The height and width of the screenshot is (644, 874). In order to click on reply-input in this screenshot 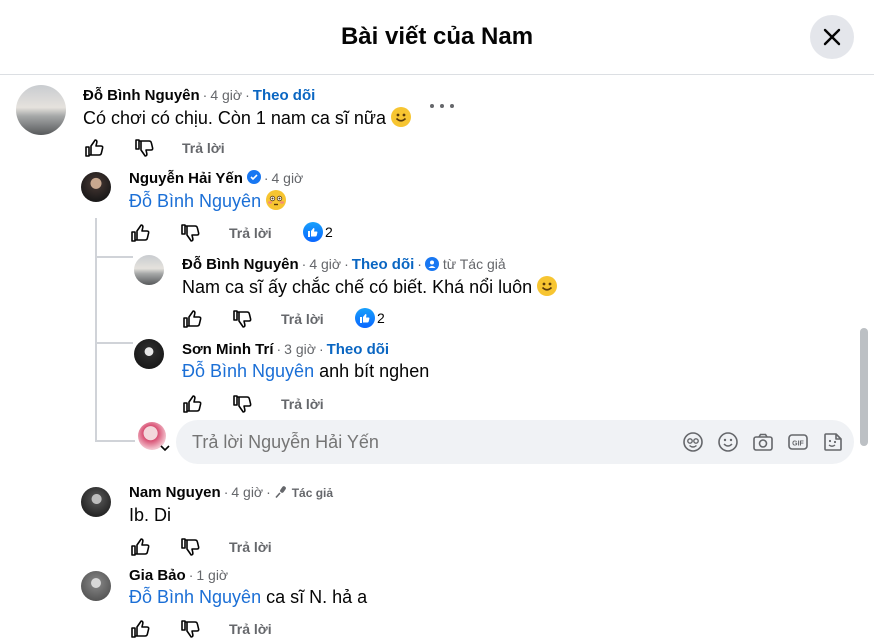, I will do `click(427, 442)`.